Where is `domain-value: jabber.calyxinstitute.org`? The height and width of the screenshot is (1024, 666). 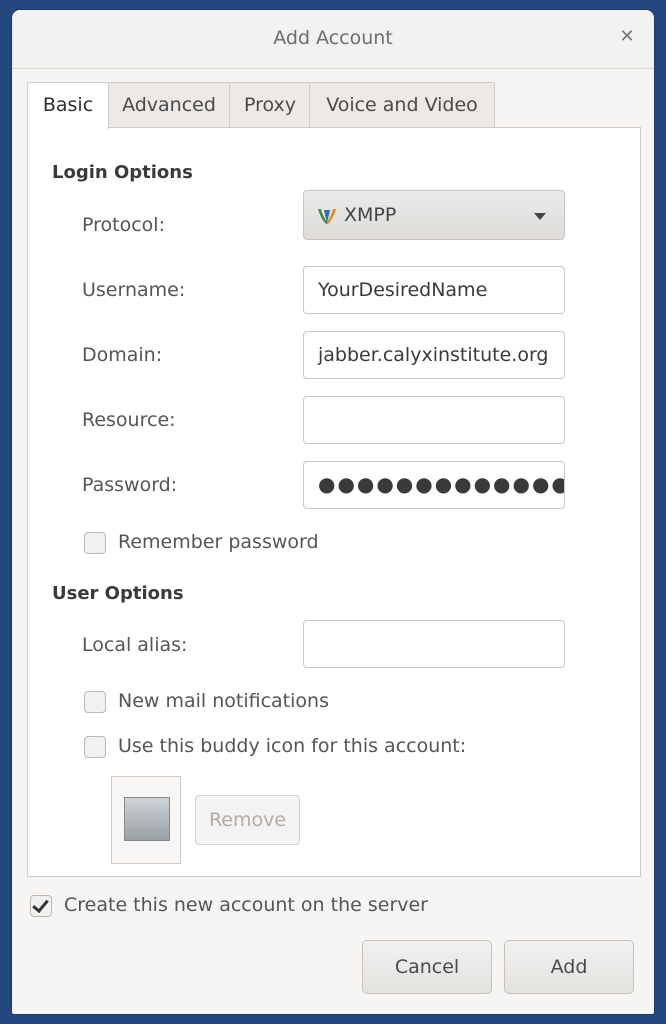
domain-value: jabber.calyxinstitute.org is located at coordinates (433, 355).